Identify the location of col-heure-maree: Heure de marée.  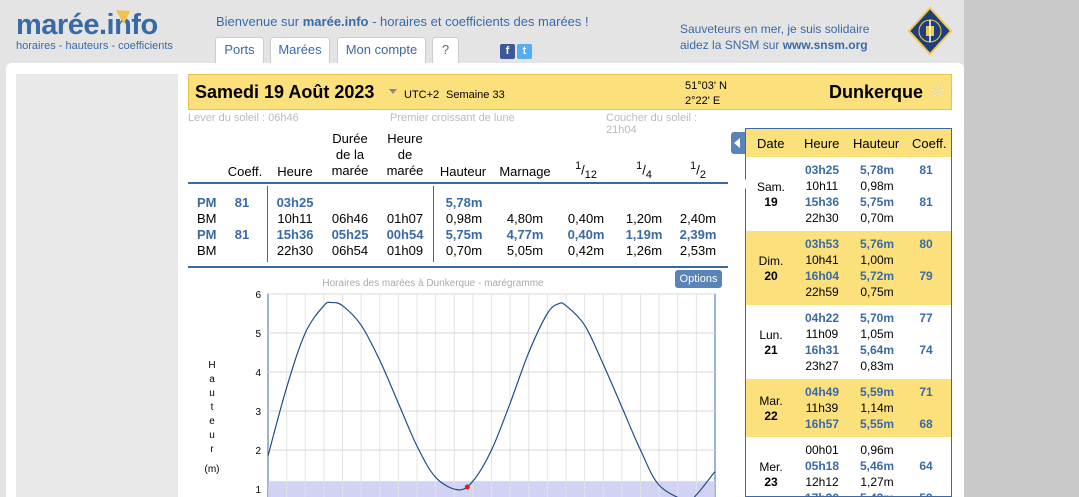
(405, 154).